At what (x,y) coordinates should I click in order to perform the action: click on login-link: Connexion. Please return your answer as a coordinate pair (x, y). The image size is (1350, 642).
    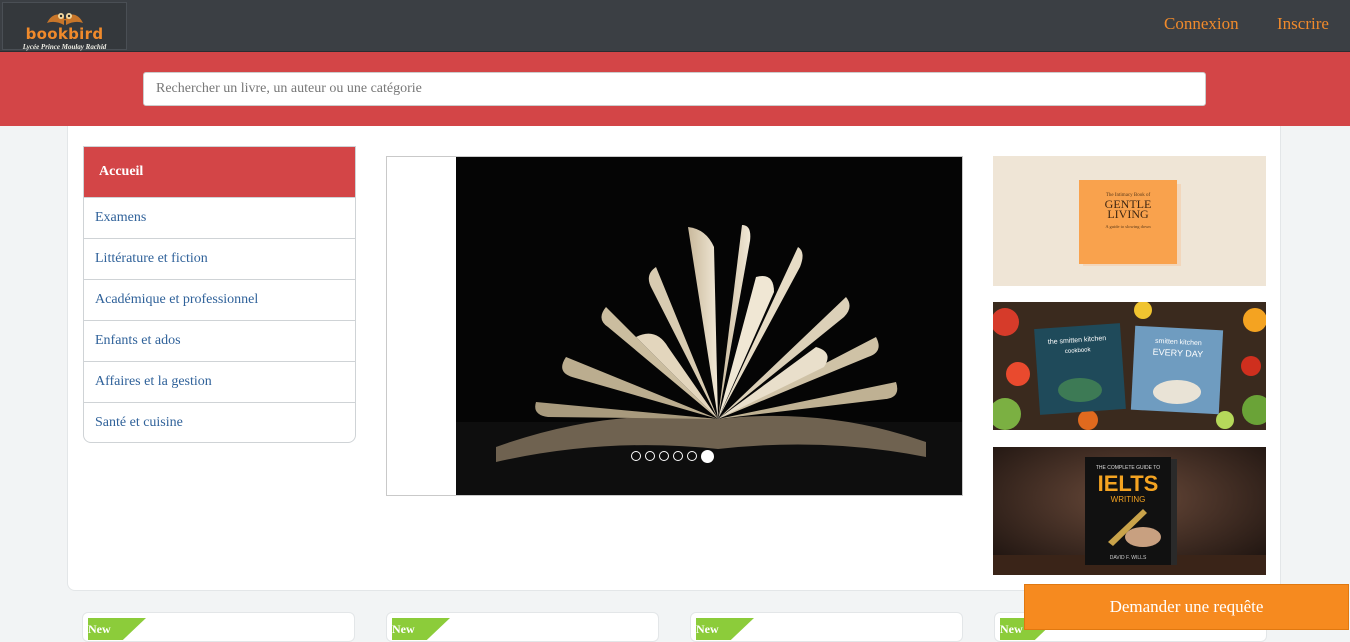
    Looking at the image, I should click on (1201, 24).